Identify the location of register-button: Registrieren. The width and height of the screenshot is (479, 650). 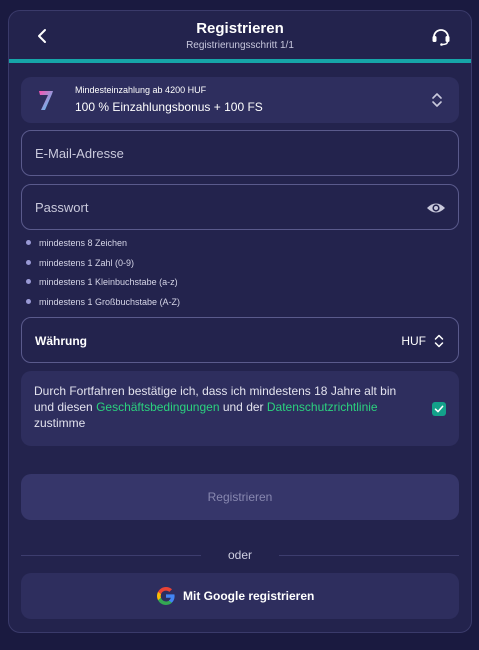
(240, 497).